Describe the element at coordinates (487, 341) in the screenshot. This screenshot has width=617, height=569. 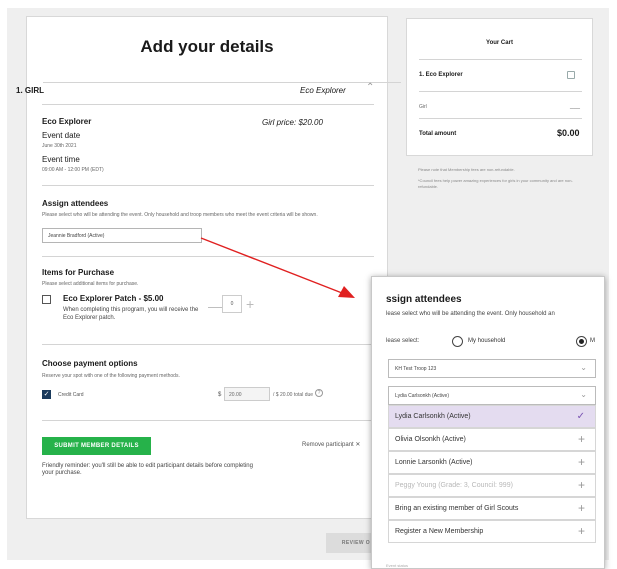
I see `household-radio-label: My household` at that location.